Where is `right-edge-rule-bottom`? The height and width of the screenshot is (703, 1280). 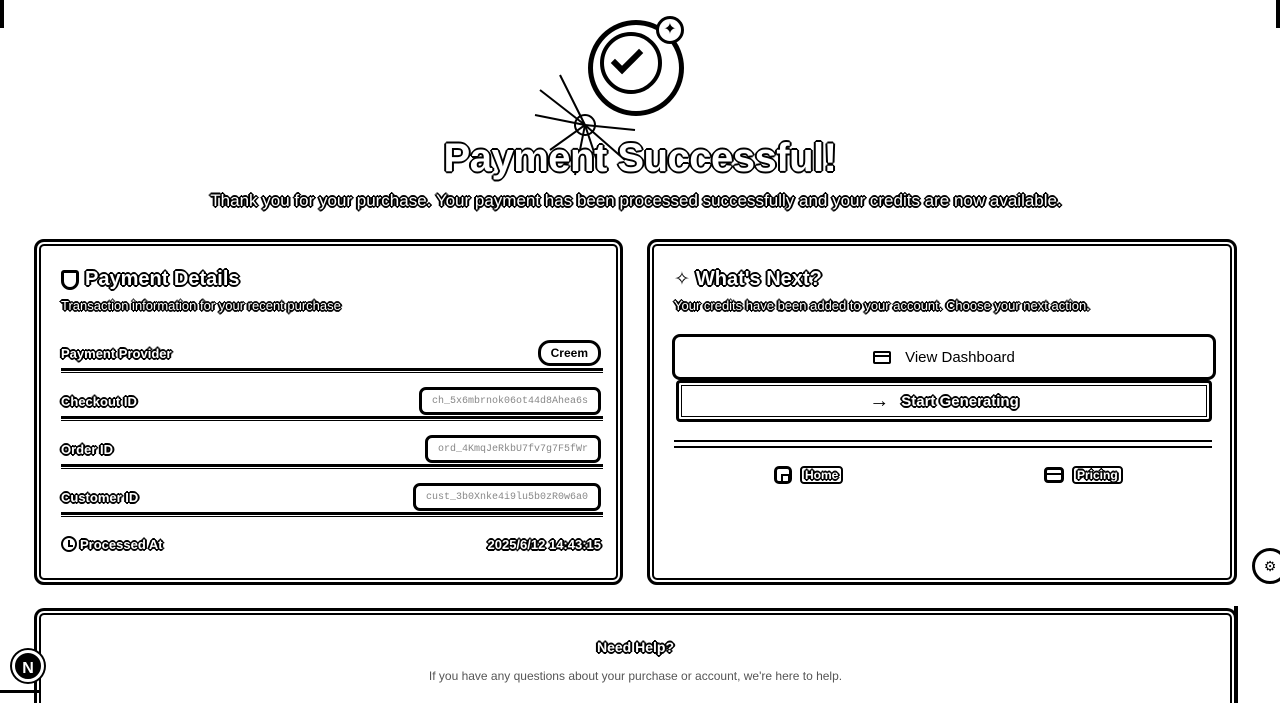
right-edge-rule-bottom is located at coordinates (1236, 654).